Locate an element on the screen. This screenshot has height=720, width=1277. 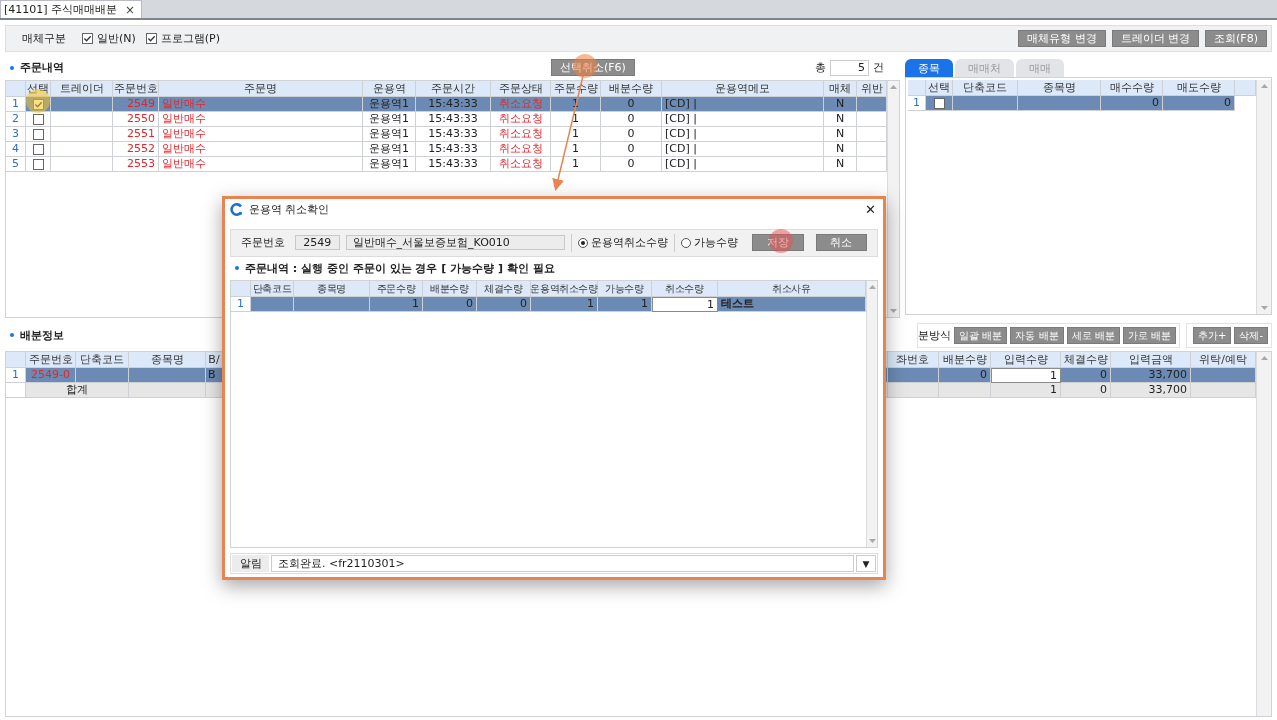
row-number: 3 is located at coordinates (16, 134).